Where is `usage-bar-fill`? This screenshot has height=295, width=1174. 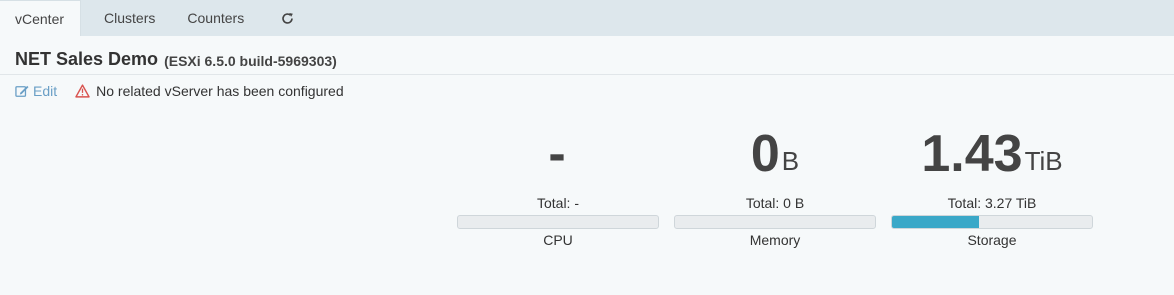
usage-bar-fill is located at coordinates (936, 222).